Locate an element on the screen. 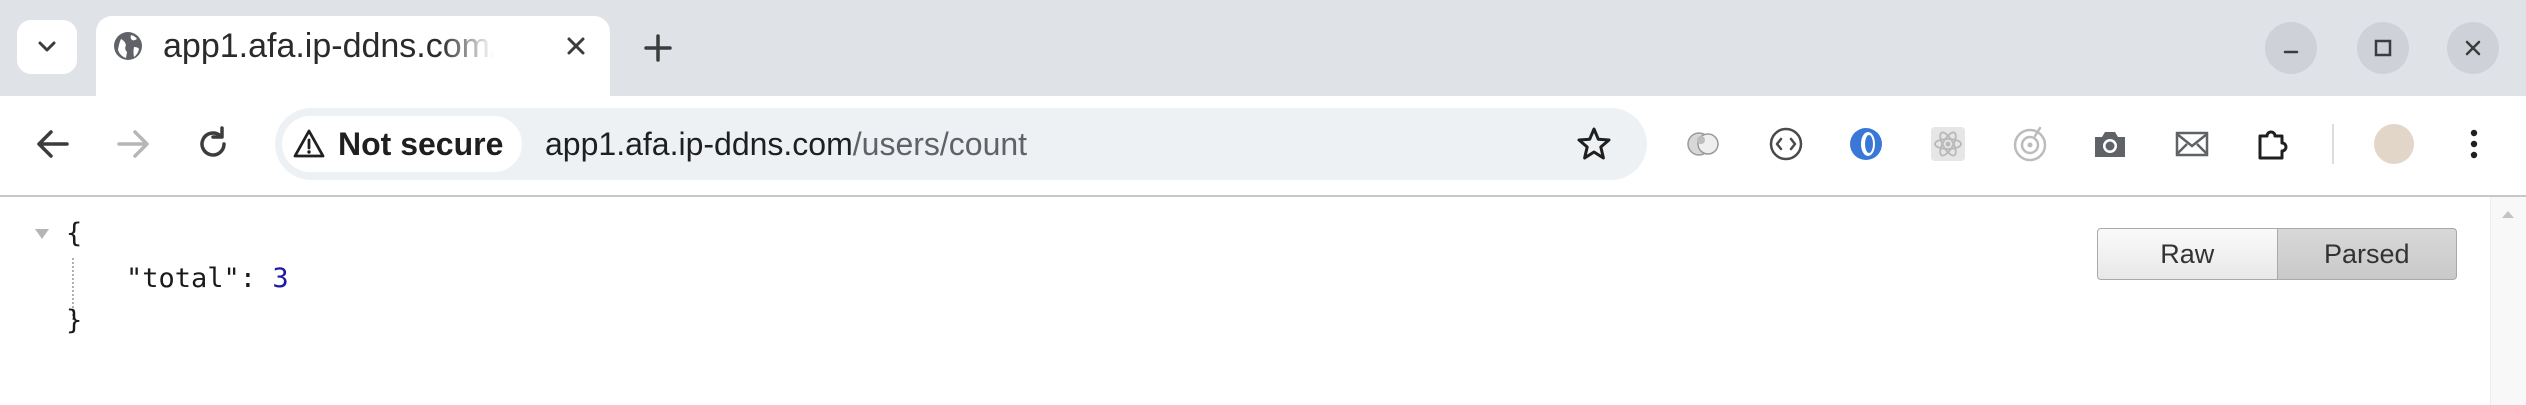 The width and height of the screenshot is (2526, 405). plus-icon is located at coordinates (658, 48).